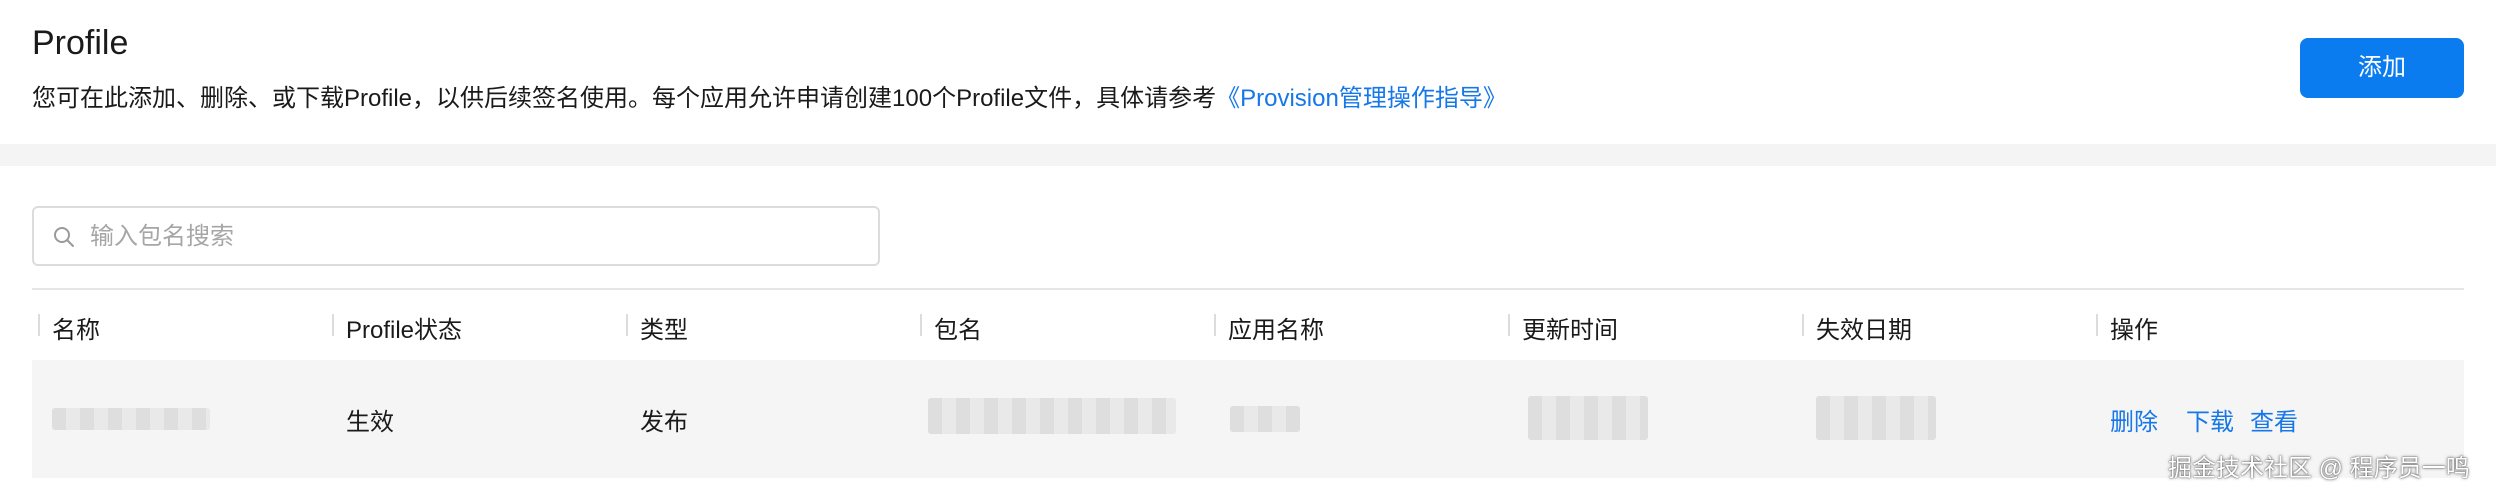 The width and height of the screenshot is (2496, 494). I want to click on redacted-updated-time, so click(1588, 418).